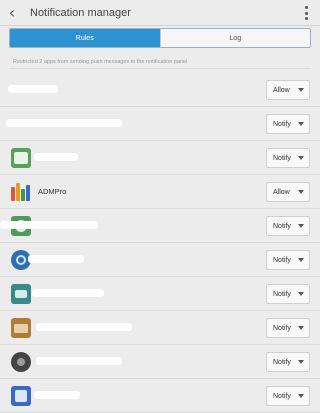 The height and width of the screenshot is (413, 320). Describe the element at coordinates (21, 396) in the screenshot. I see `blue-app-icon` at that location.